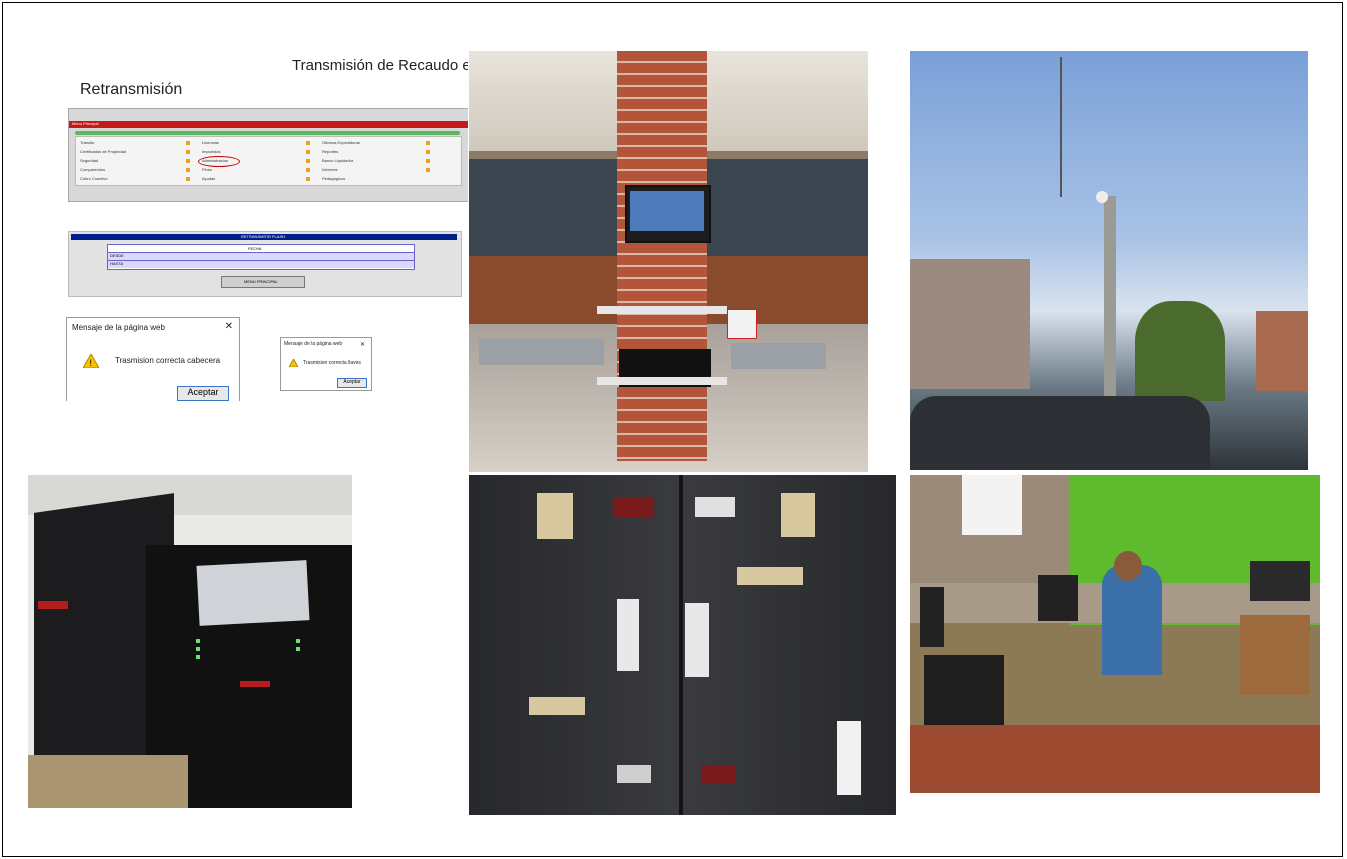 The image size is (1347, 859). Describe the element at coordinates (198, 641) in the screenshot. I see `status-leds` at that location.